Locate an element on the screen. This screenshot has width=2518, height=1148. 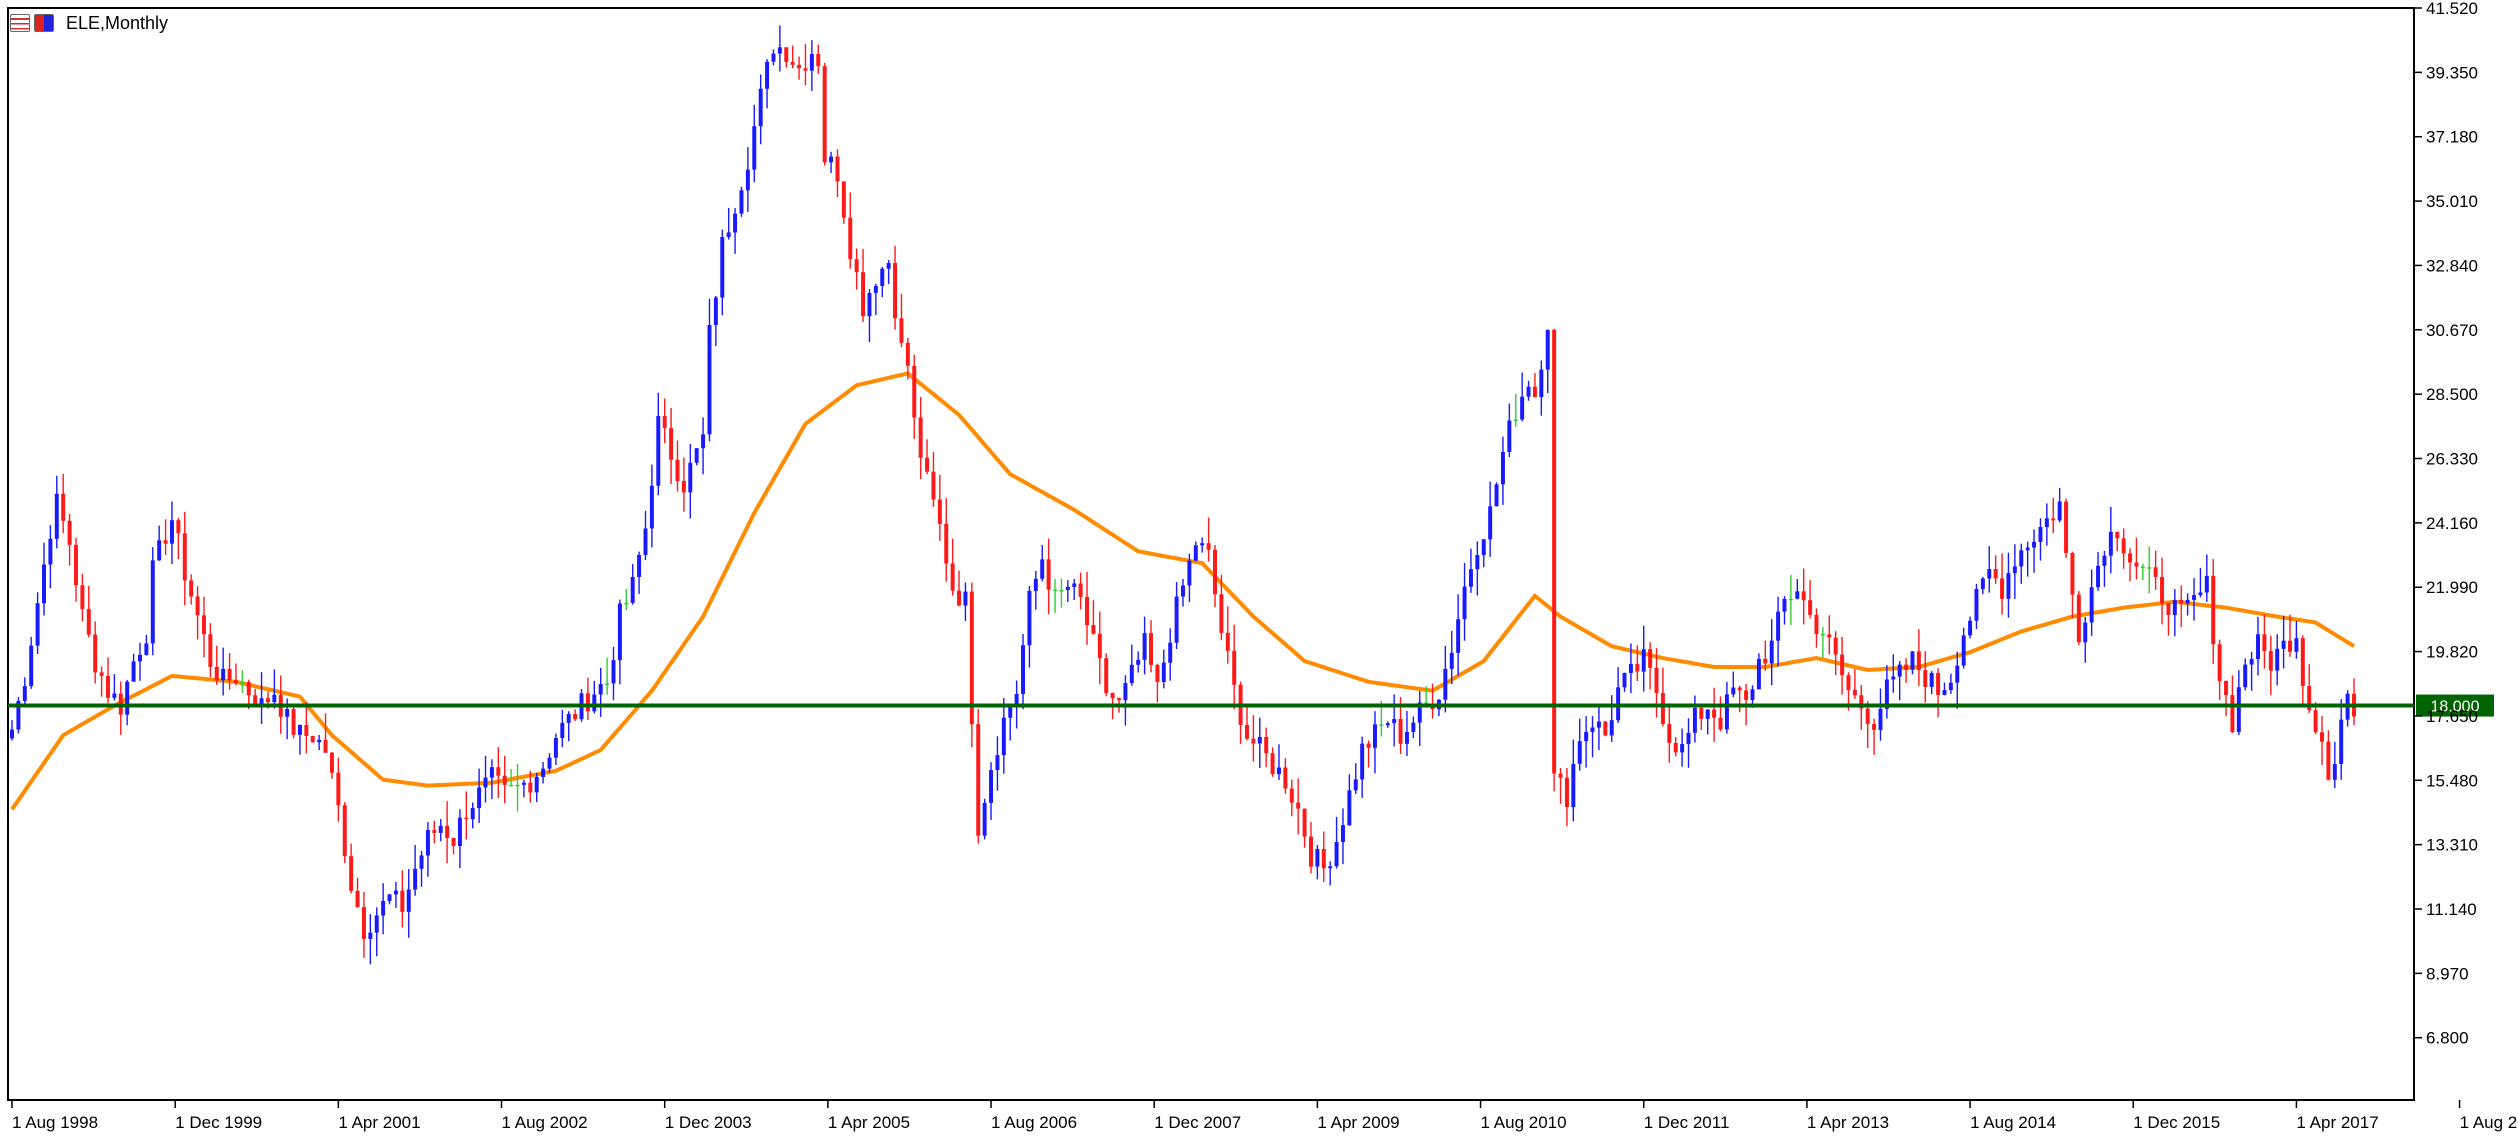
time-tick-label: 1 Dec 2007 is located at coordinates (1197, 1122).